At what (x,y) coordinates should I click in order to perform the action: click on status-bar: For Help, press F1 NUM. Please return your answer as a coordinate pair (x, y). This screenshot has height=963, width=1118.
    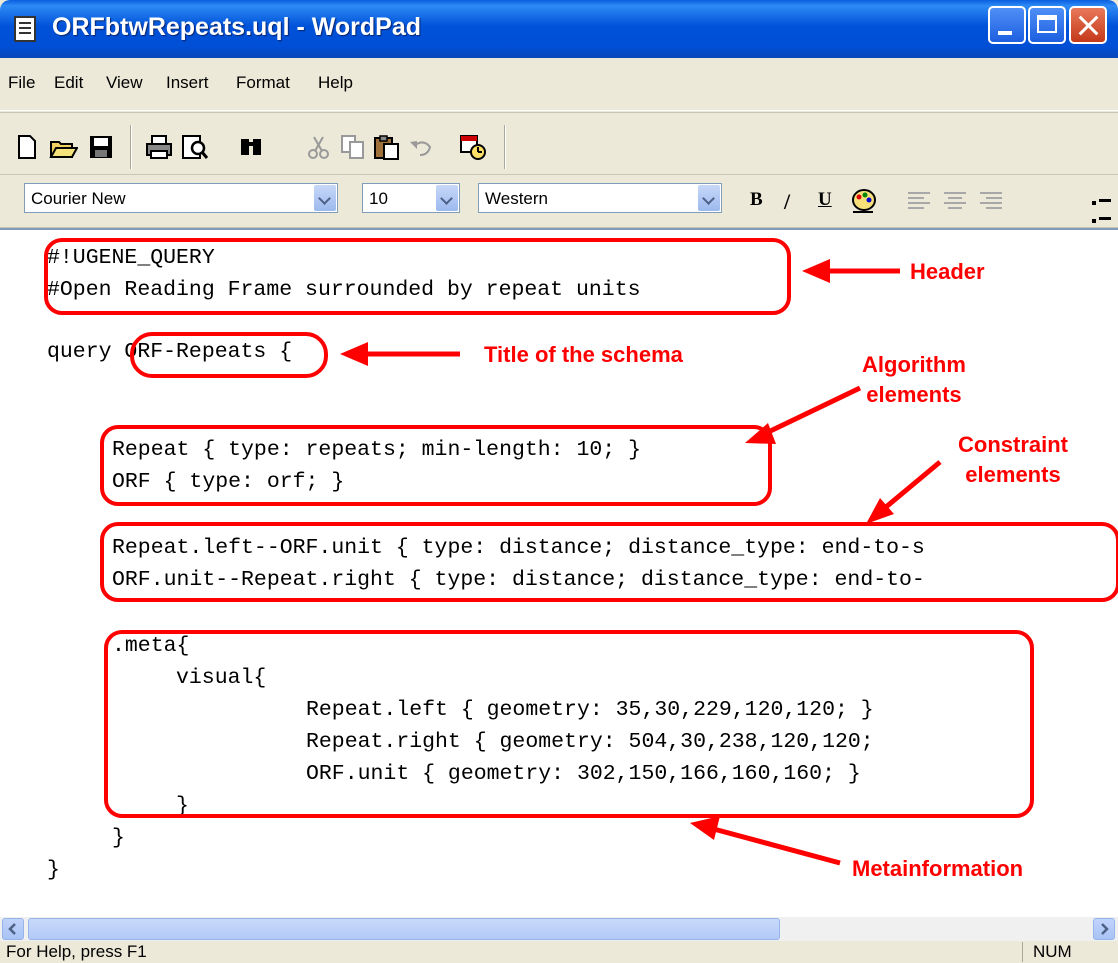
    Looking at the image, I should click on (559, 952).